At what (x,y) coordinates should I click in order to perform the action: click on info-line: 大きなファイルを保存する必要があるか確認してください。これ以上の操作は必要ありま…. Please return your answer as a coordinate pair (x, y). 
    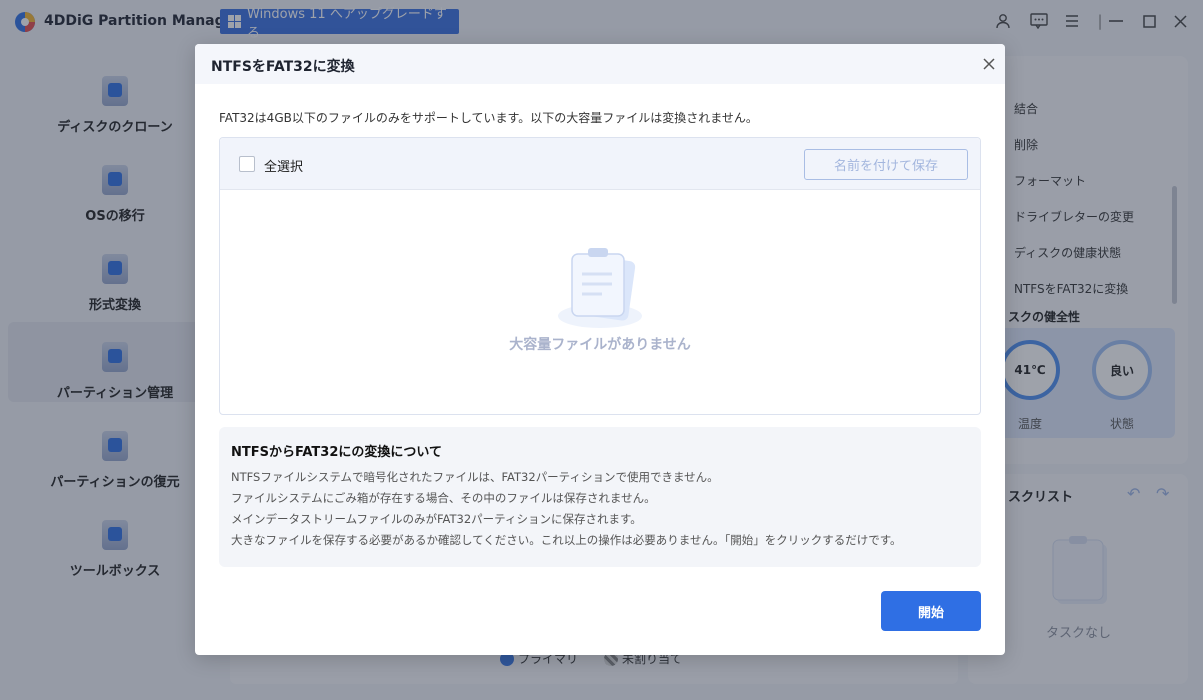
    Looking at the image, I should click on (566, 540).